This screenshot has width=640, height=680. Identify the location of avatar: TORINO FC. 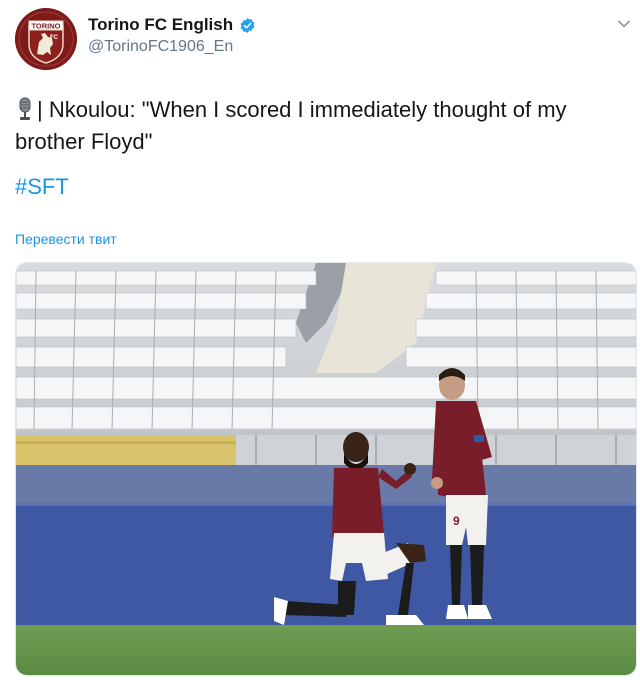
(46, 39).